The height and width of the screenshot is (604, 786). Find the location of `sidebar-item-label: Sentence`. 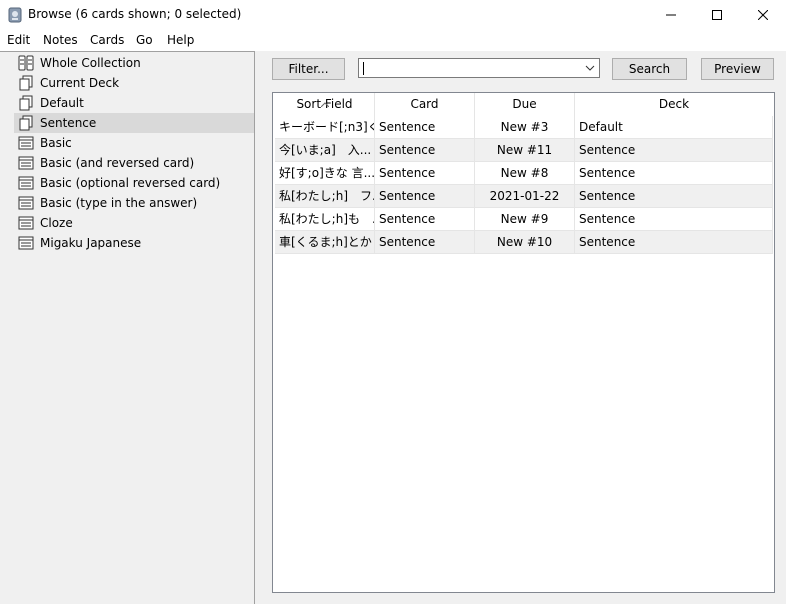

sidebar-item-label: Sentence is located at coordinates (68, 123).